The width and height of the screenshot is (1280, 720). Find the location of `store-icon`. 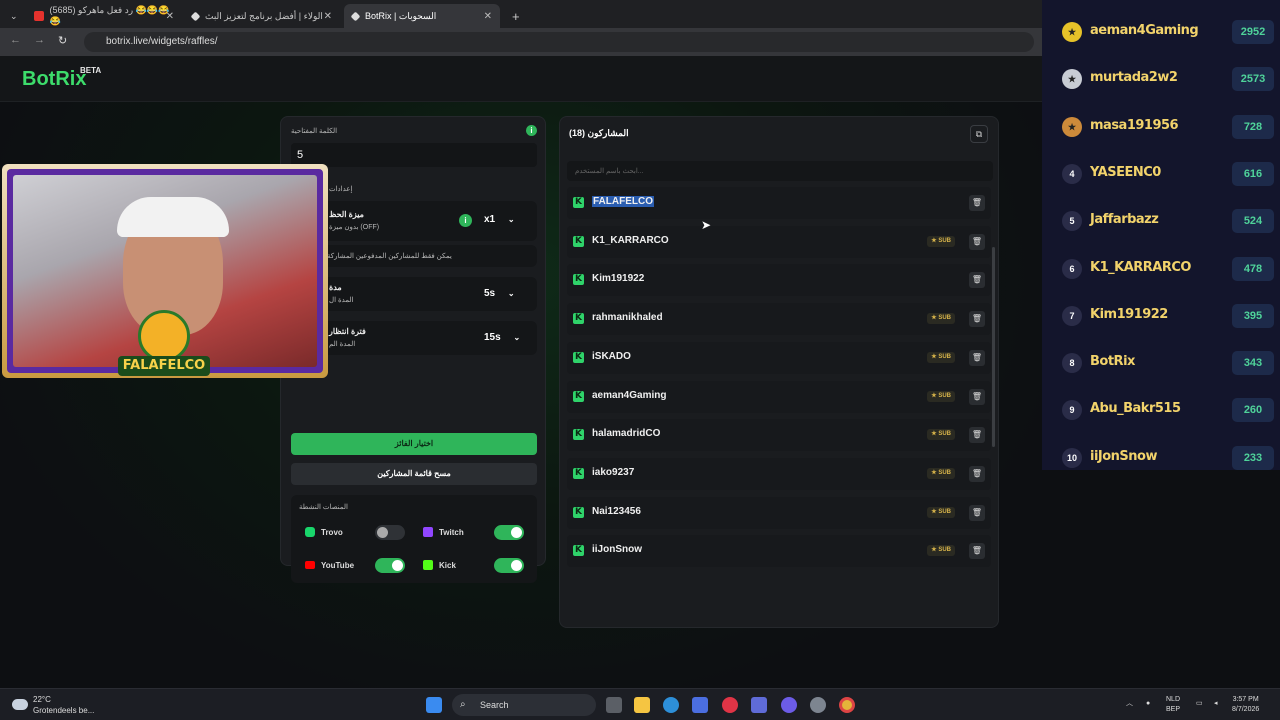

store-icon is located at coordinates (700, 705).